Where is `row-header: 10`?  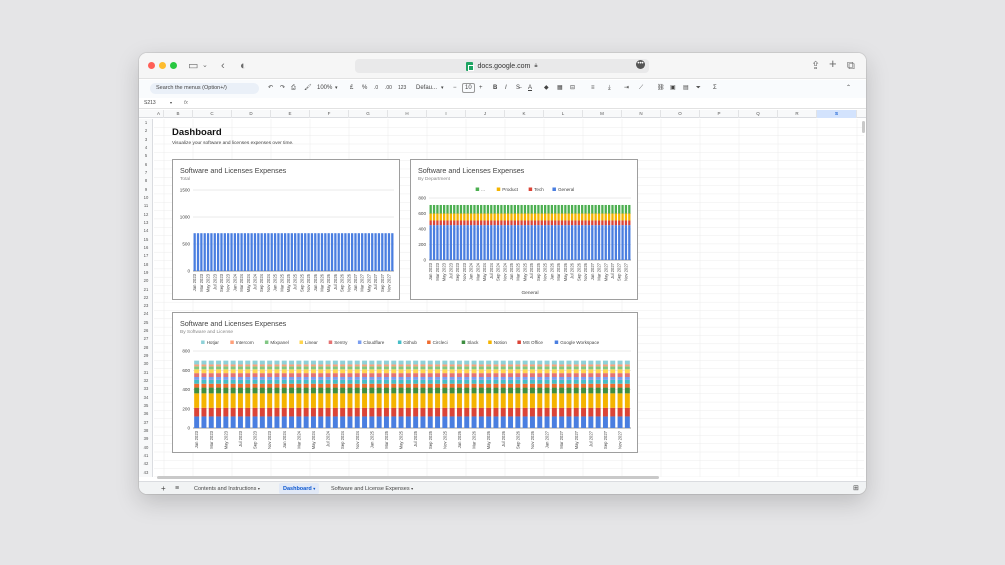
row-header: 10 is located at coordinates (146, 198).